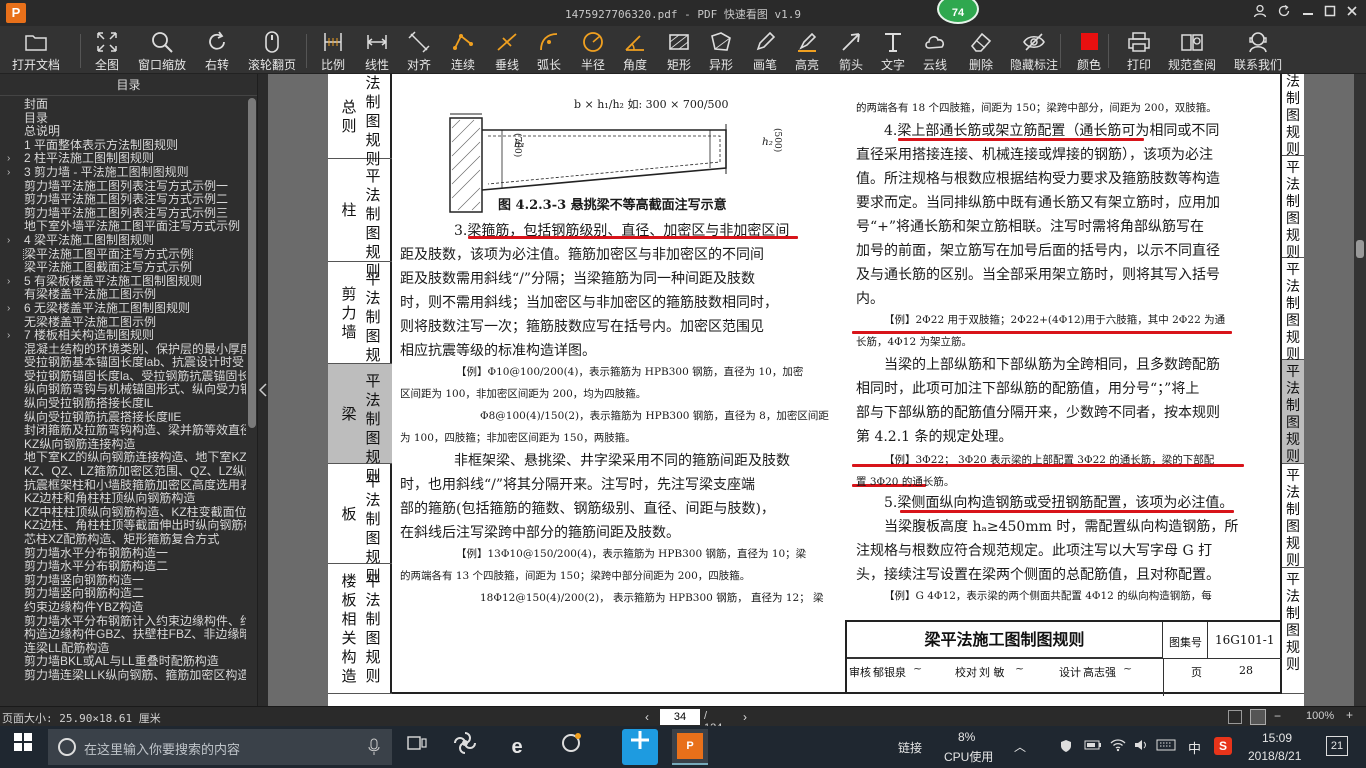  Describe the element at coordinates (680, 717) in the screenshot. I see `page-number-input` at that location.